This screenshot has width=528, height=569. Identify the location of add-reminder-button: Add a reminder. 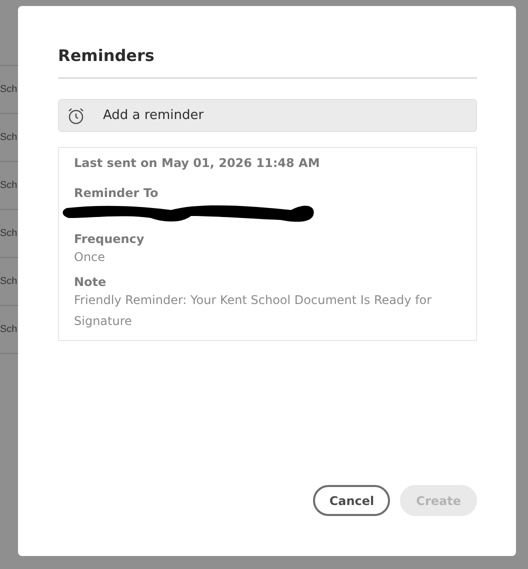
(267, 115).